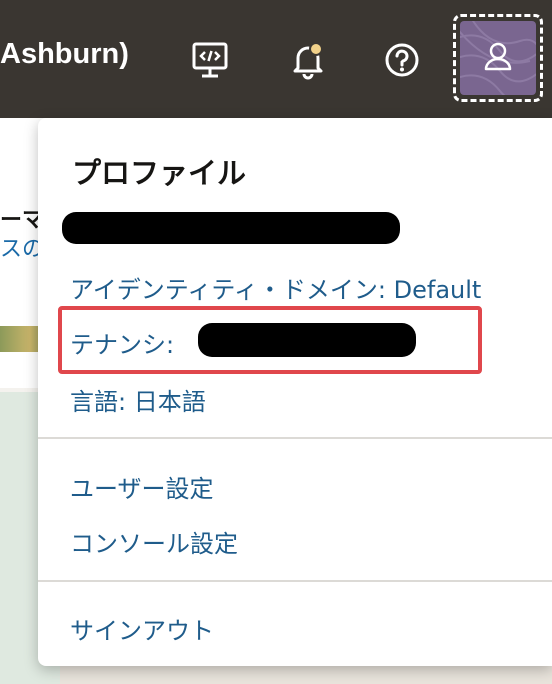 Image resolution: width=552 pixels, height=684 pixels. What do you see at coordinates (307, 340) in the screenshot?
I see `redacted-tenancy` at bounding box center [307, 340].